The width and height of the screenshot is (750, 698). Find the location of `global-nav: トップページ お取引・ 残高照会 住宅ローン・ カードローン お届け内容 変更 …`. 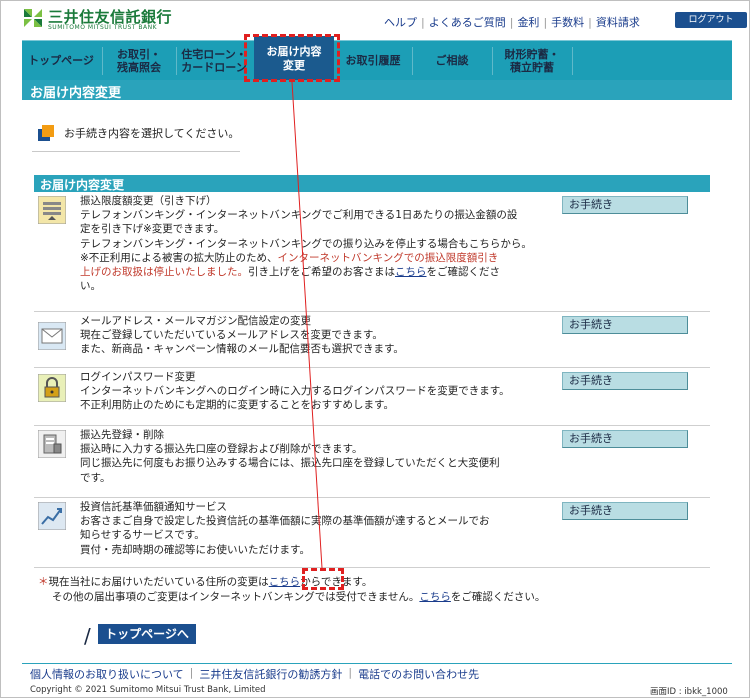

global-nav: トップページ お取引・ 残高照会 住宅ローン・ カードローン お届け内容 変更 … is located at coordinates (377, 58).